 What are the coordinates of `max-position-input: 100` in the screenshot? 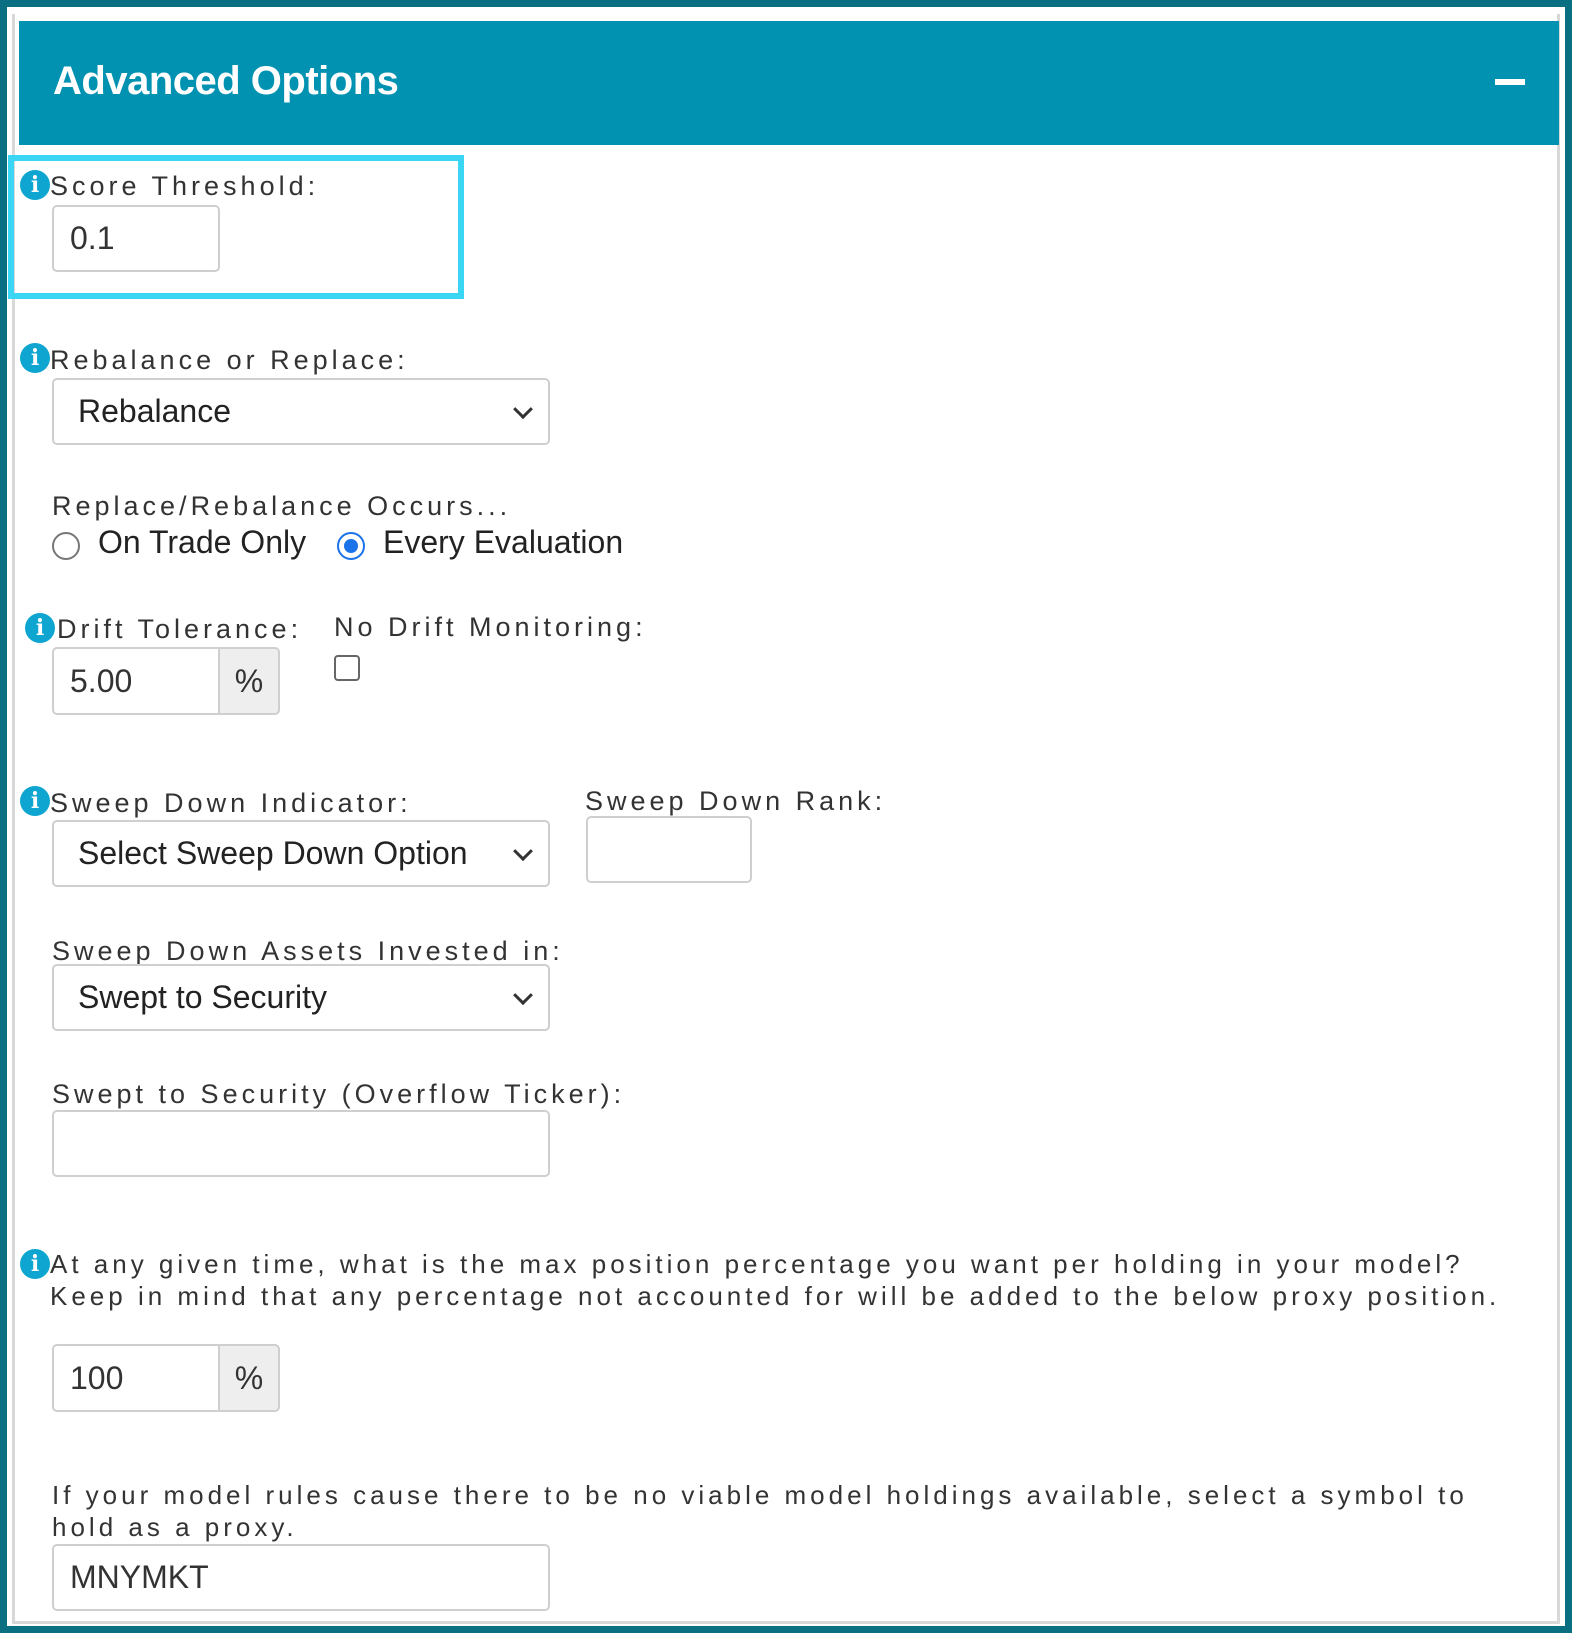 It's located at (136, 1378).